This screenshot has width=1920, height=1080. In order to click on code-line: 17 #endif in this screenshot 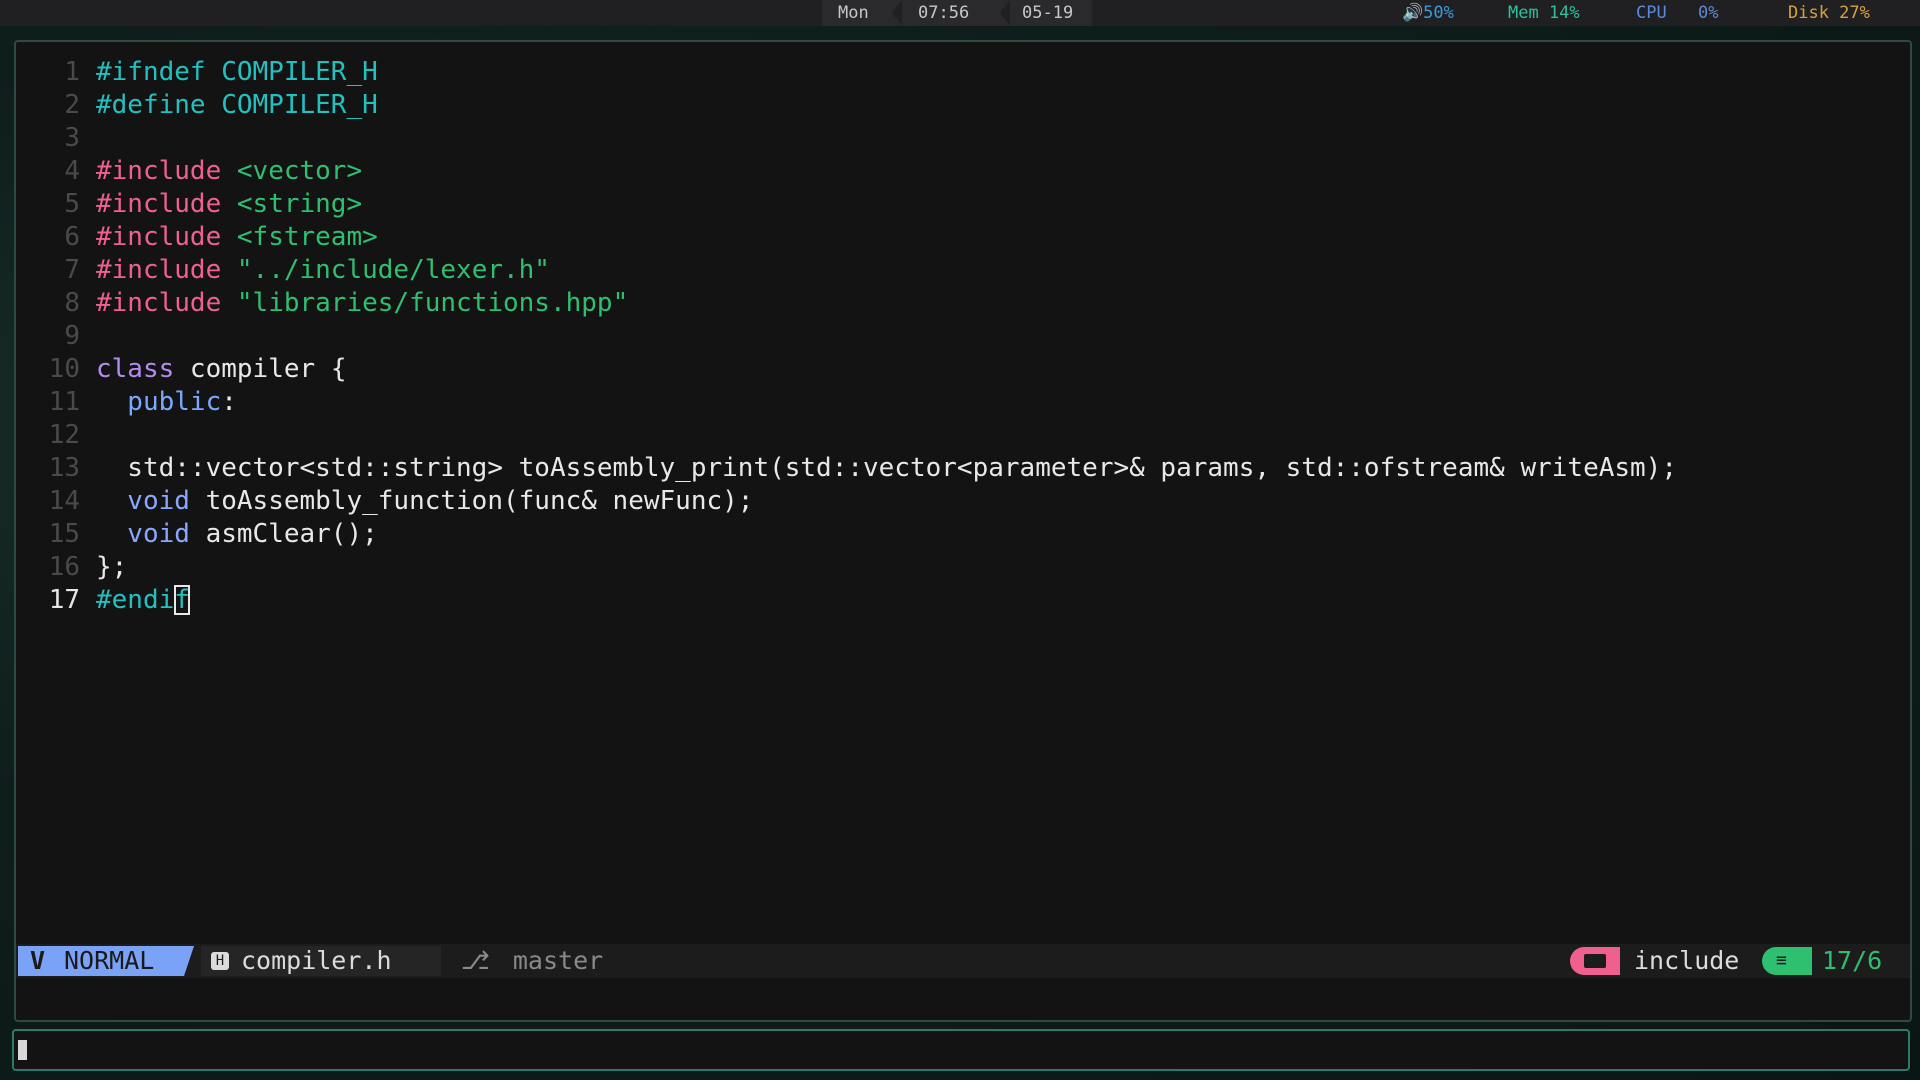, I will do `click(963, 600)`.